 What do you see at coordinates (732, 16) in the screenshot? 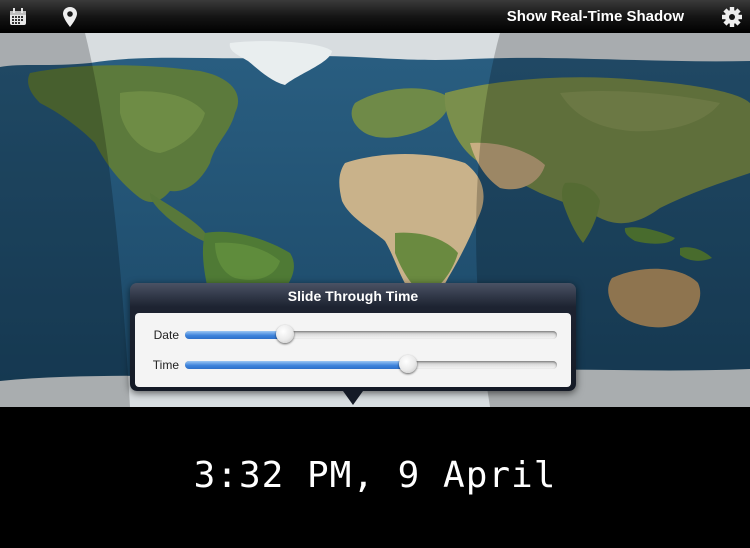
I see `gear-icon` at bounding box center [732, 16].